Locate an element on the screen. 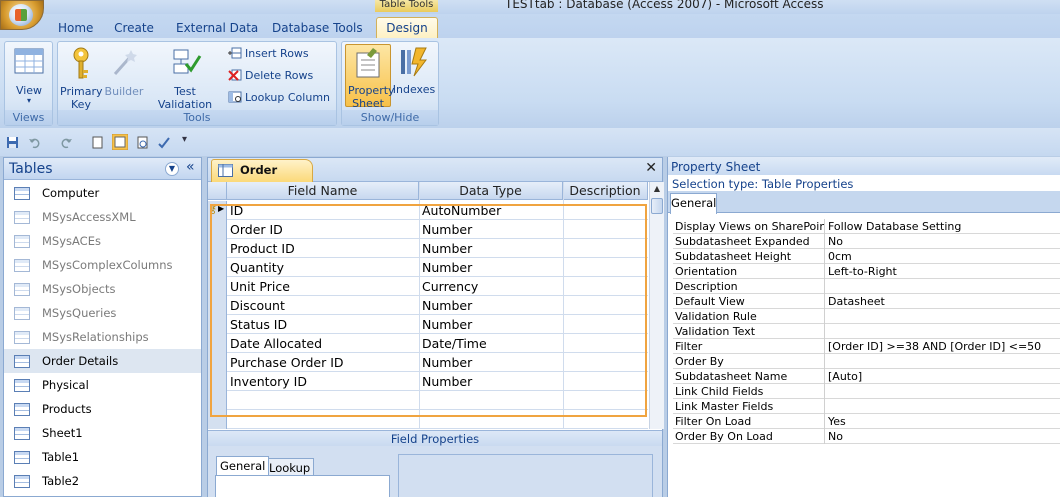 The image size is (1060, 497). table-row: Quantity Number is located at coordinates (428, 267).